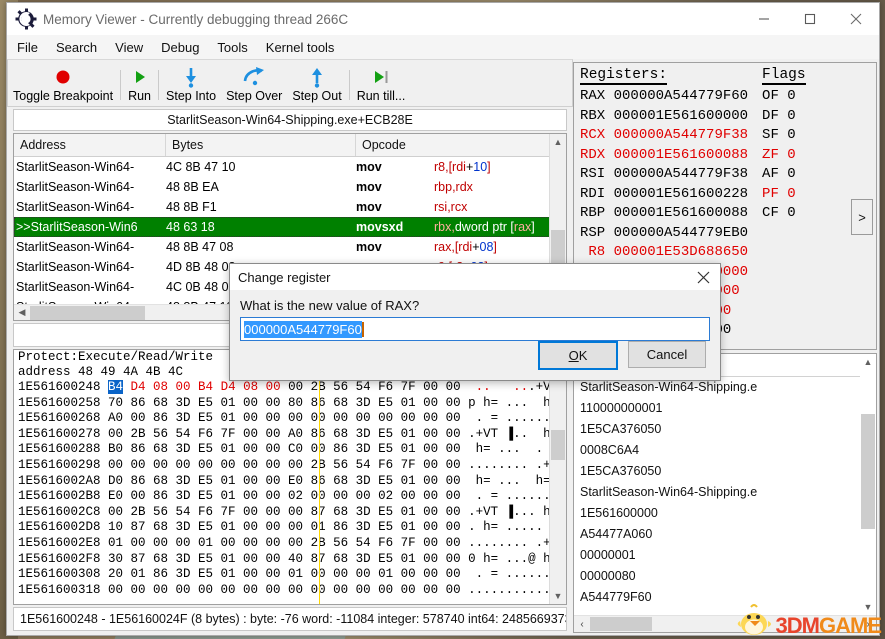 Image resolution: width=885 pixels, height=639 pixels. Describe the element at coordinates (461, 145) in the screenshot. I see `column-header-opcode: Opcode` at that location.